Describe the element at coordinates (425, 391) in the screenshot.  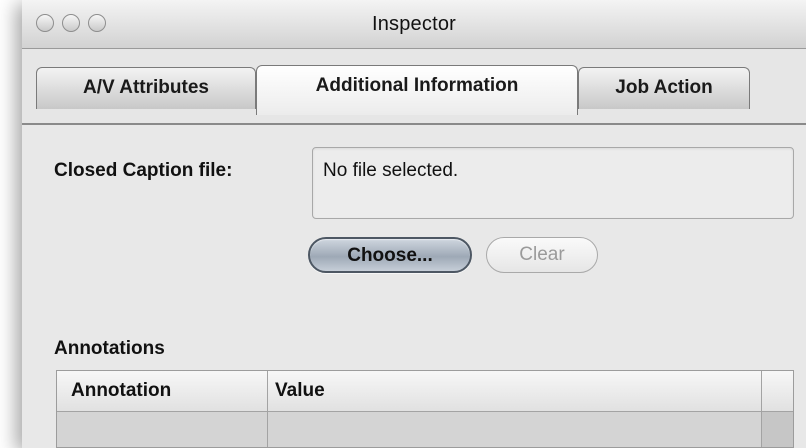
I see `table-header: Annotation Value` at that location.